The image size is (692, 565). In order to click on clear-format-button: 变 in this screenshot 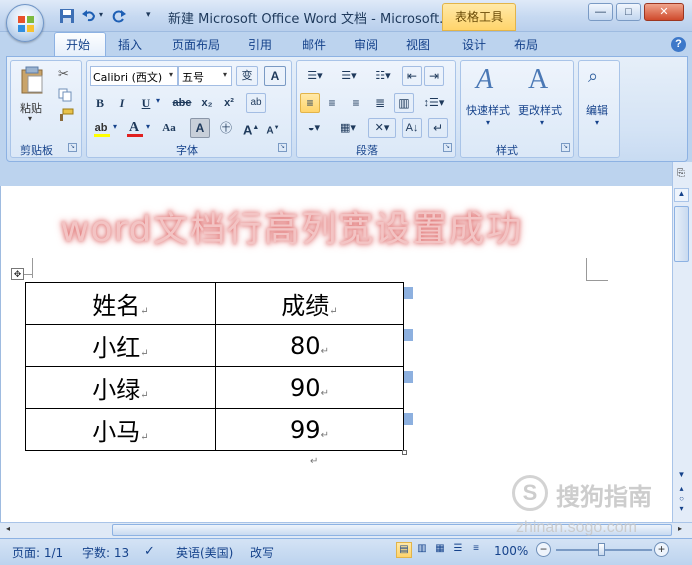, I will do `click(247, 76)`.